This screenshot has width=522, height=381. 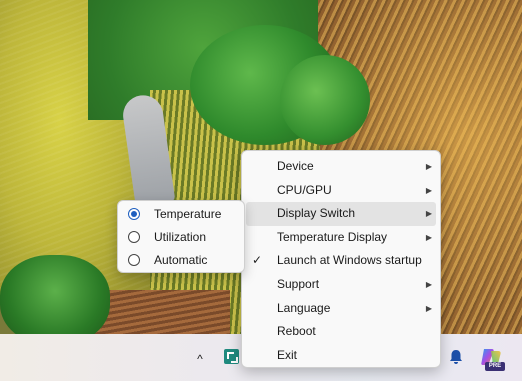 What do you see at coordinates (341, 167) in the screenshot?
I see `menu-item-device: Device ▶` at bounding box center [341, 167].